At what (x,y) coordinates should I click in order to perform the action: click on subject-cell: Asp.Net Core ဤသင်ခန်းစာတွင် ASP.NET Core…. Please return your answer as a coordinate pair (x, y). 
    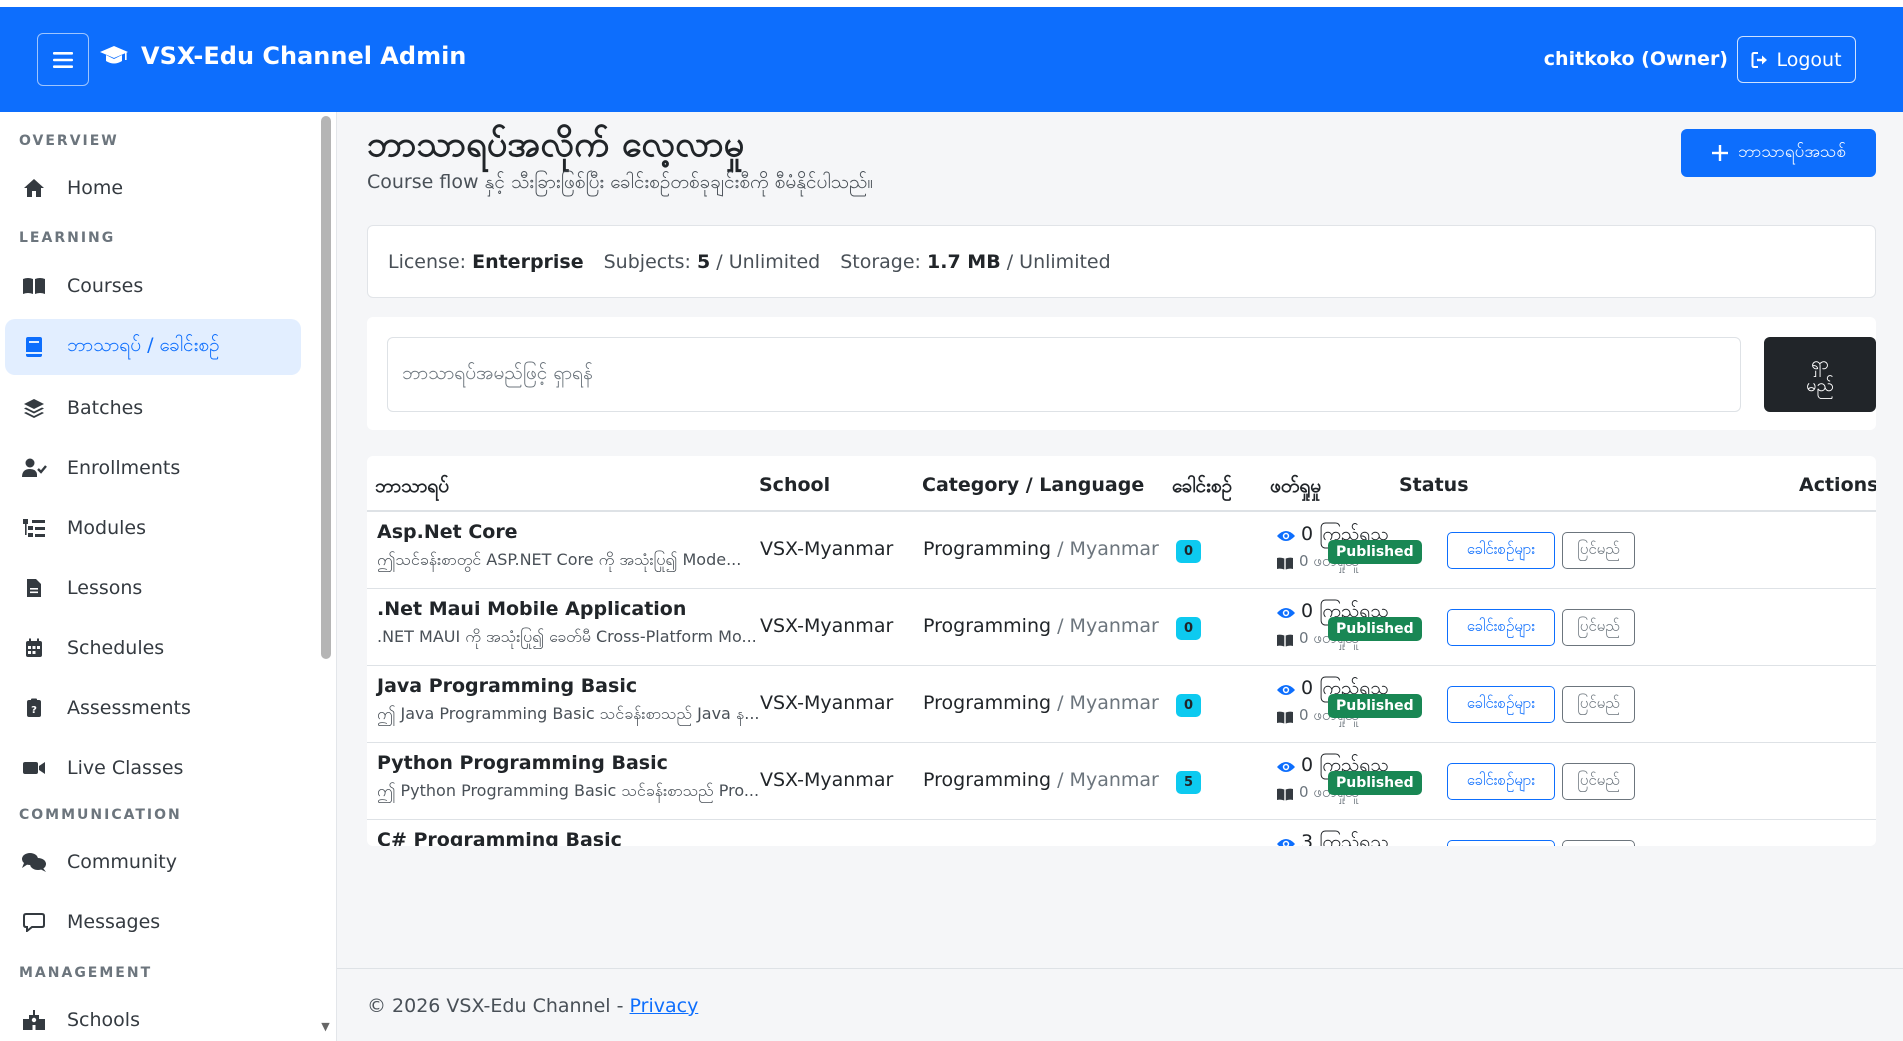
    Looking at the image, I should click on (557, 550).